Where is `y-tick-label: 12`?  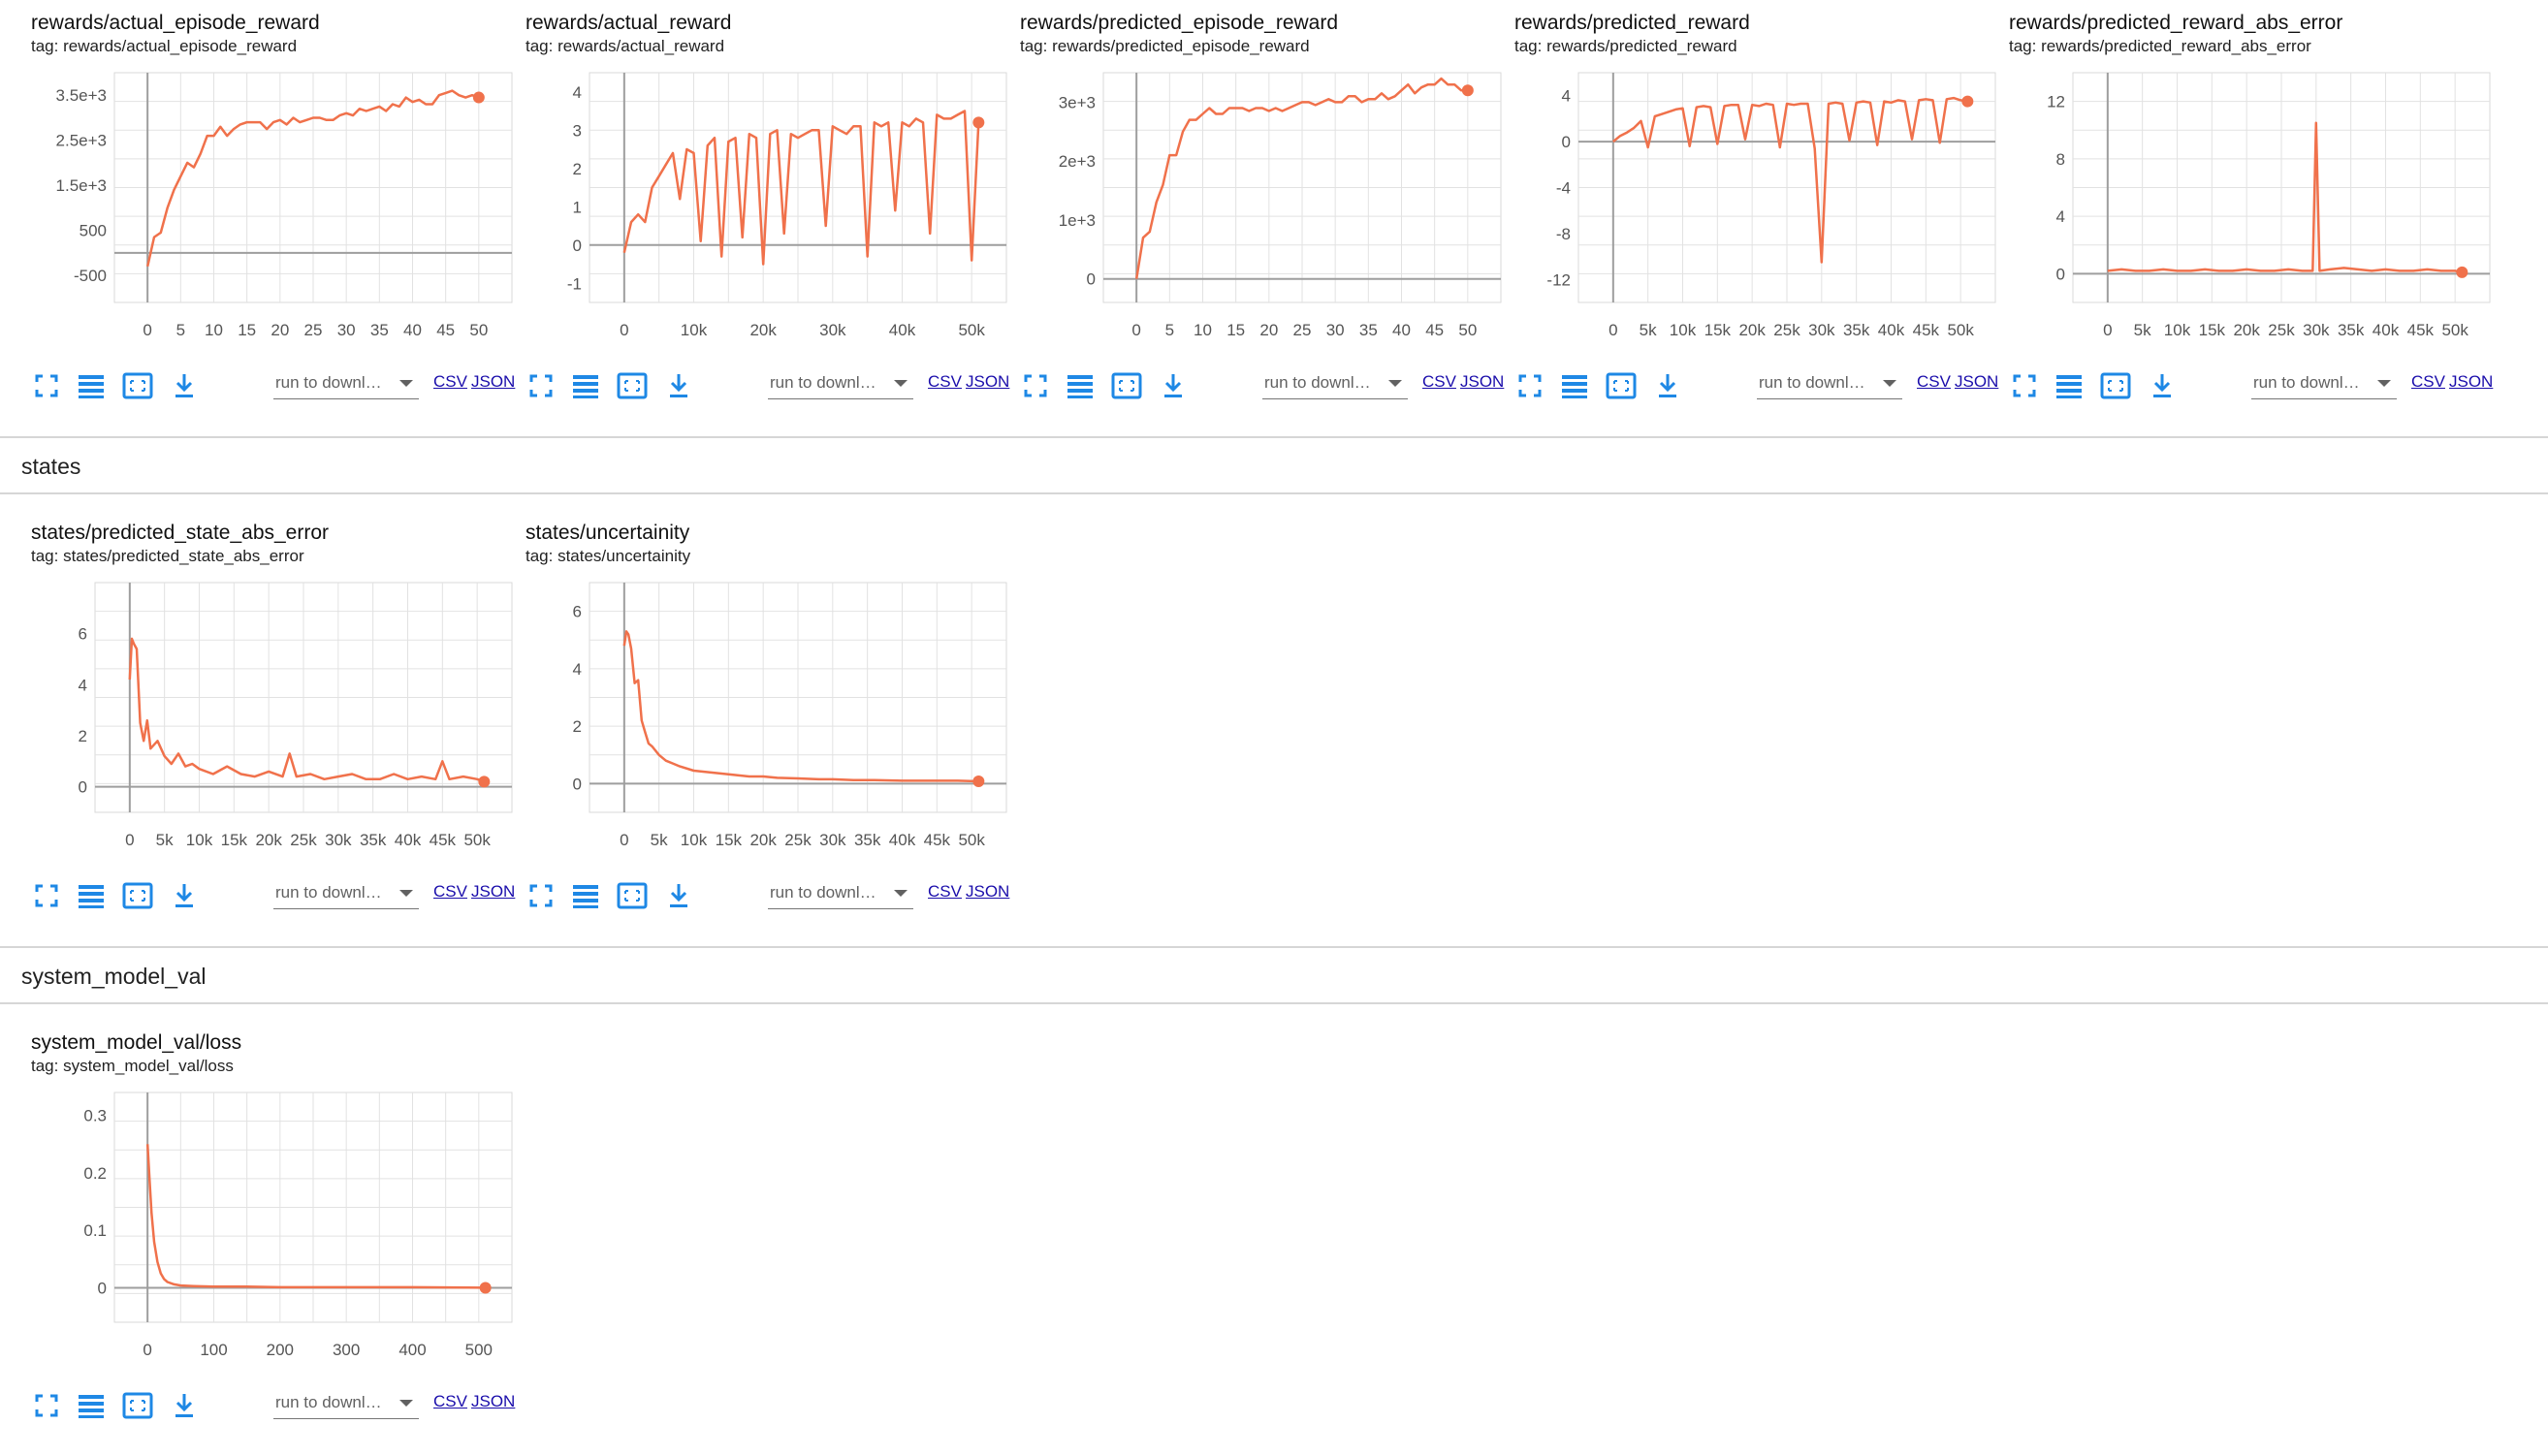
y-tick-label: 12 is located at coordinates (2056, 102).